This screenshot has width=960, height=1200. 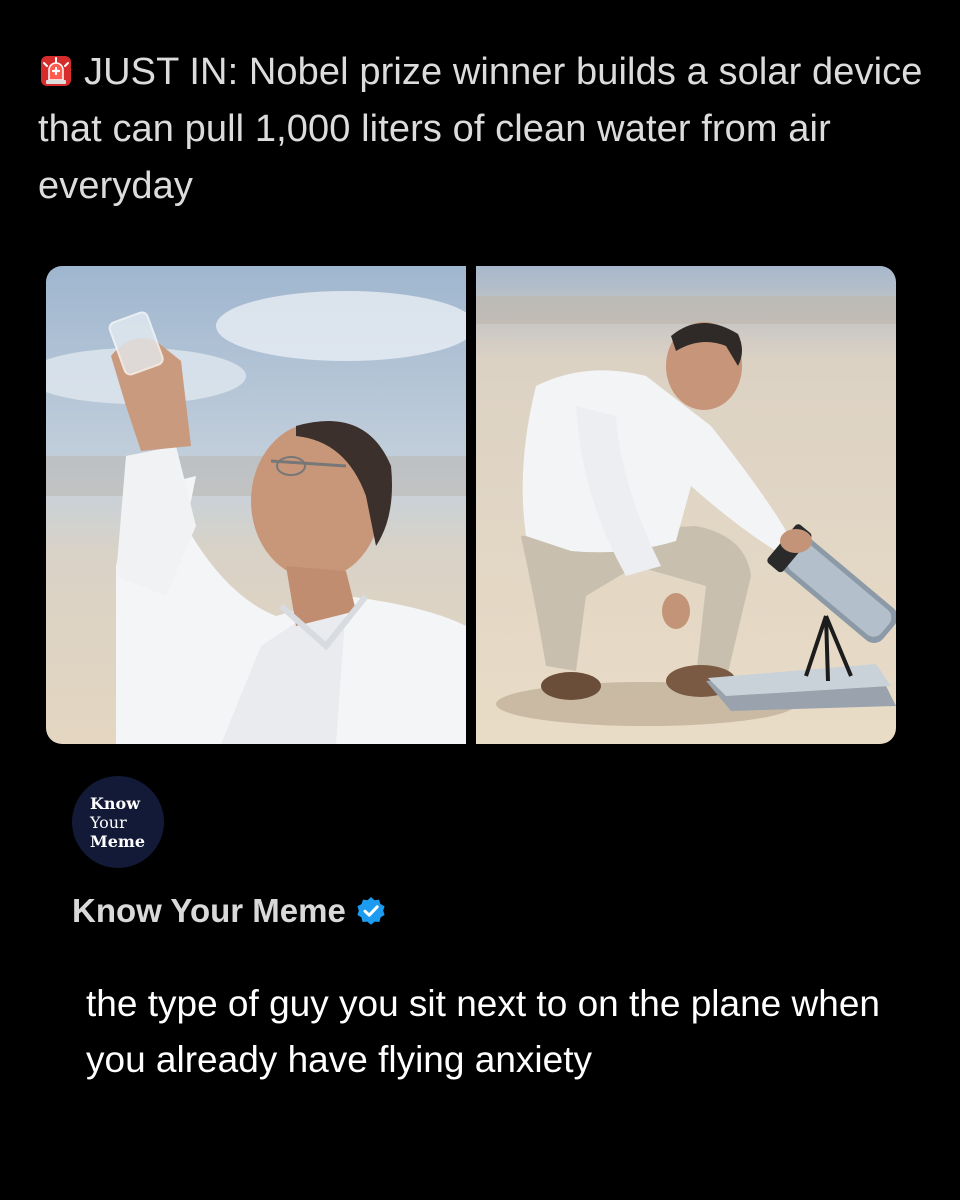 What do you see at coordinates (371, 911) in the screenshot?
I see `verified-badge-icon` at bounding box center [371, 911].